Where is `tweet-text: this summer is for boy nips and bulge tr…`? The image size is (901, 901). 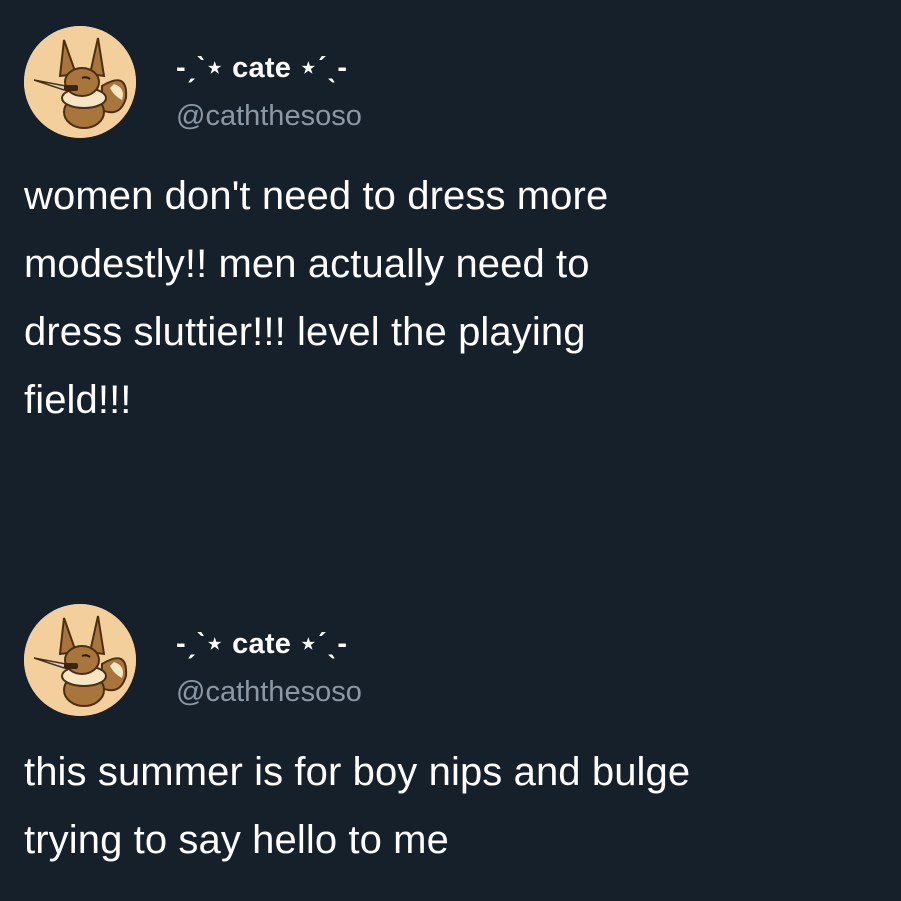
tweet-text: this summer is for boy nips and bulge tr… is located at coordinates (357, 806).